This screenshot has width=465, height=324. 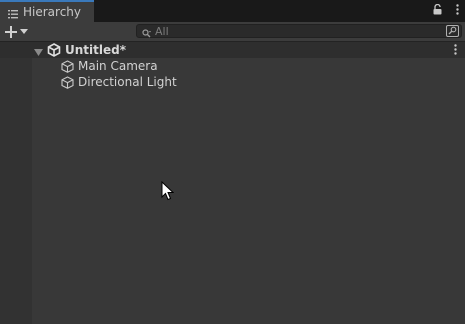 What do you see at coordinates (127, 82) in the screenshot?
I see `hierarchy-item-label: Directional Light` at bounding box center [127, 82].